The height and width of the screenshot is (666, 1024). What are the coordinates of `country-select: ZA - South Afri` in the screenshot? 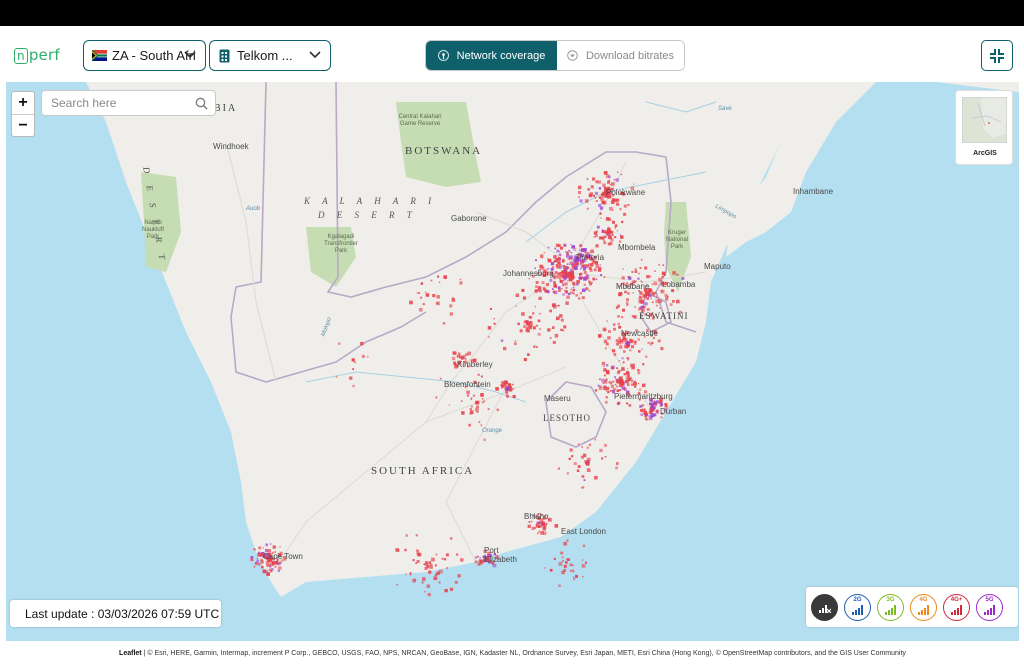 It's located at (144, 55).